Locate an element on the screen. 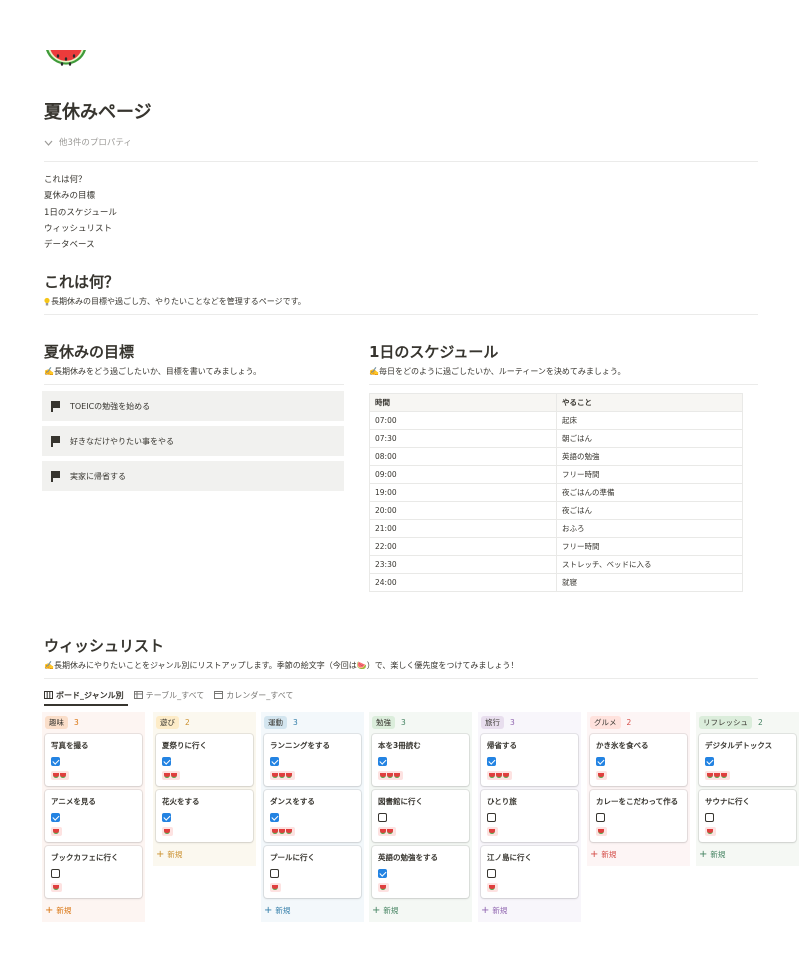 The width and height of the screenshot is (800, 957). goal-callout: TOEICの勉強を始める is located at coordinates (193, 406).